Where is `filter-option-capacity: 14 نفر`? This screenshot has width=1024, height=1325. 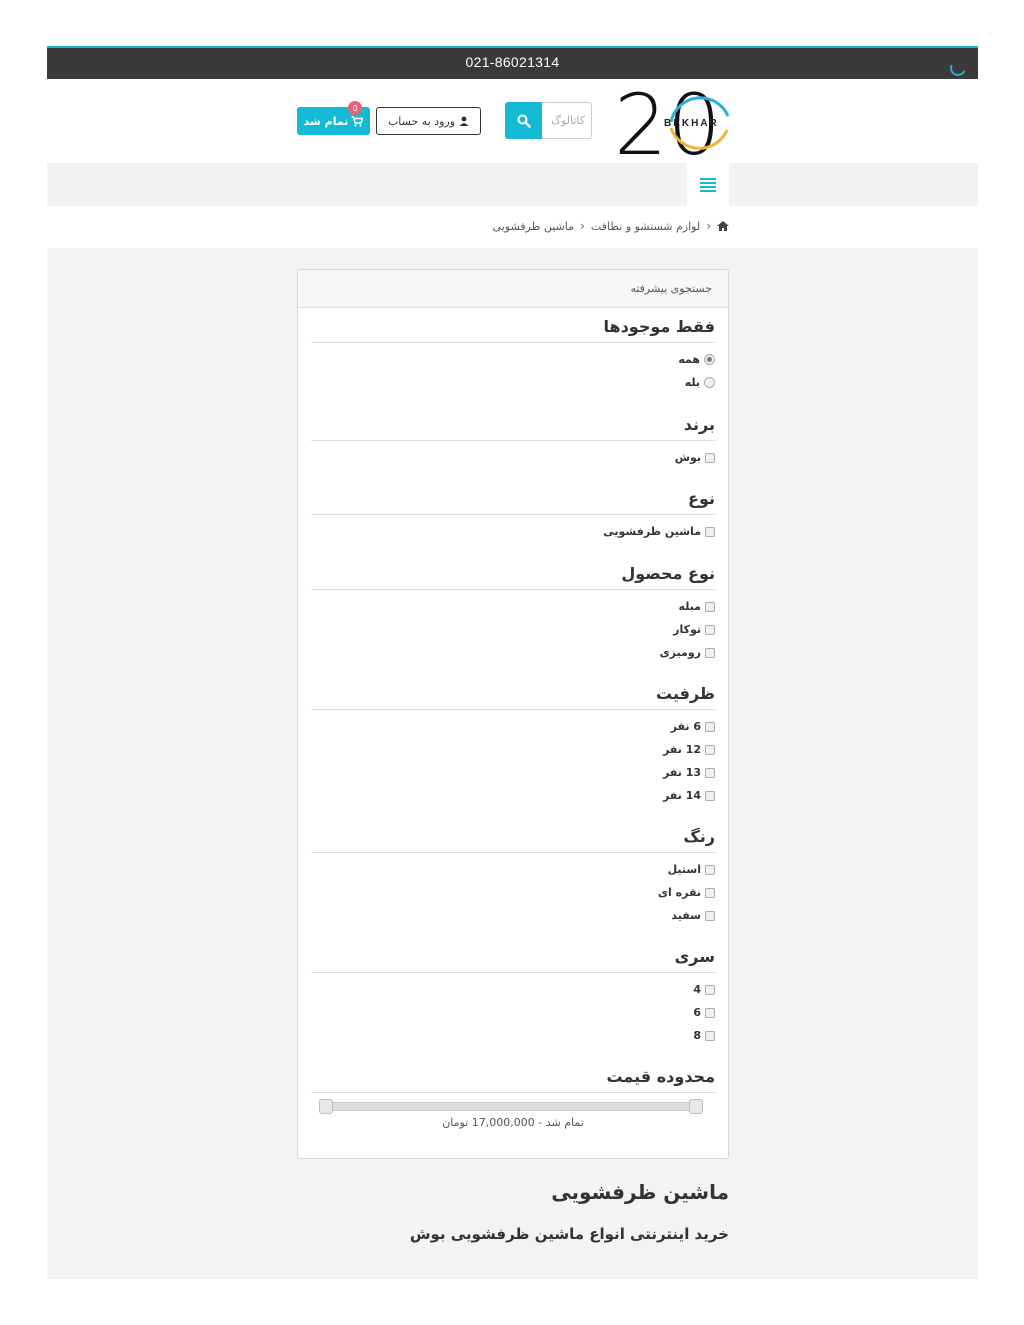
filter-option-capacity: 14 نفر is located at coordinates (513, 795).